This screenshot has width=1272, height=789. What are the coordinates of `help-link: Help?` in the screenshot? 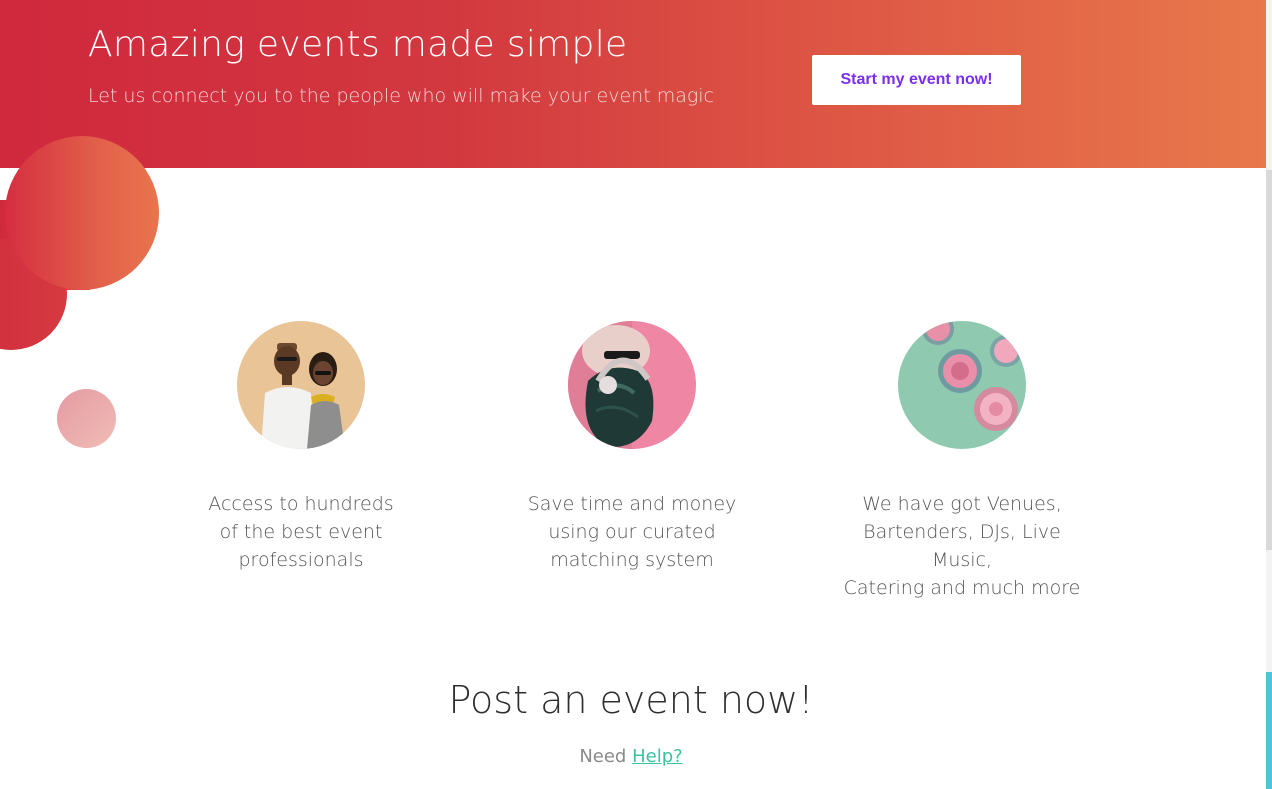 It's located at (657, 756).